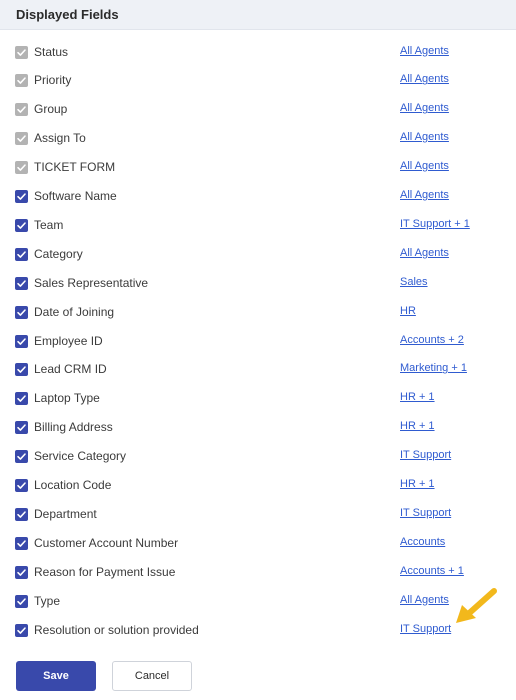 This screenshot has height=700, width=516. I want to click on field-row: Billing Address HR + 1, so click(258, 428).